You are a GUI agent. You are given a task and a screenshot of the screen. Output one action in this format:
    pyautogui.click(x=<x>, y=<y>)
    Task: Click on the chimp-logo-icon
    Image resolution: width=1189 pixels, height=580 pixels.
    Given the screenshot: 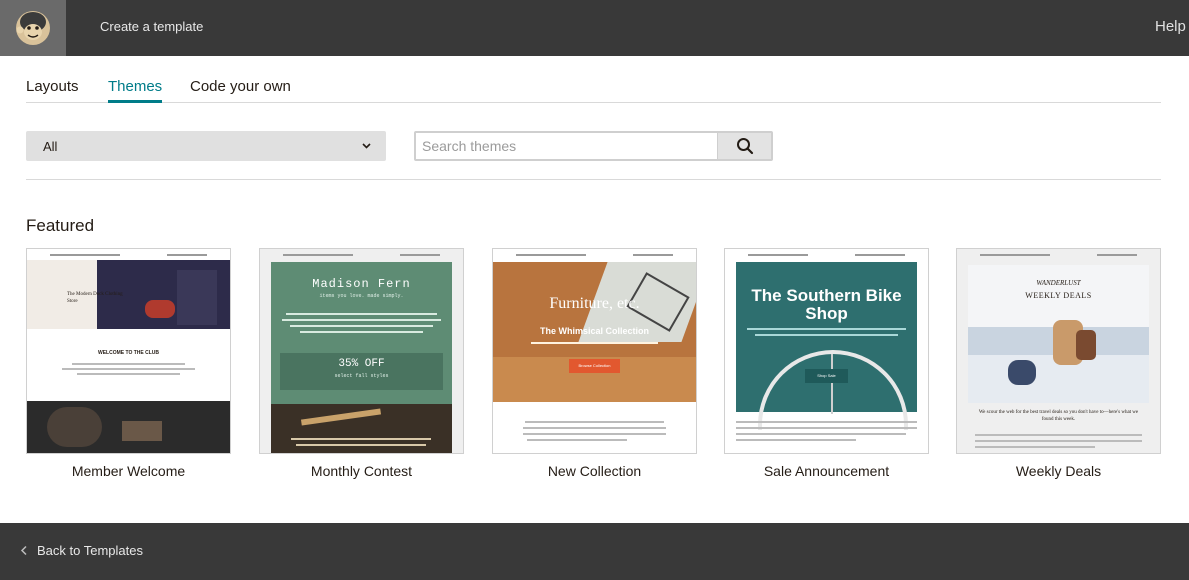 What is the action you would take?
    pyautogui.click(x=33, y=28)
    